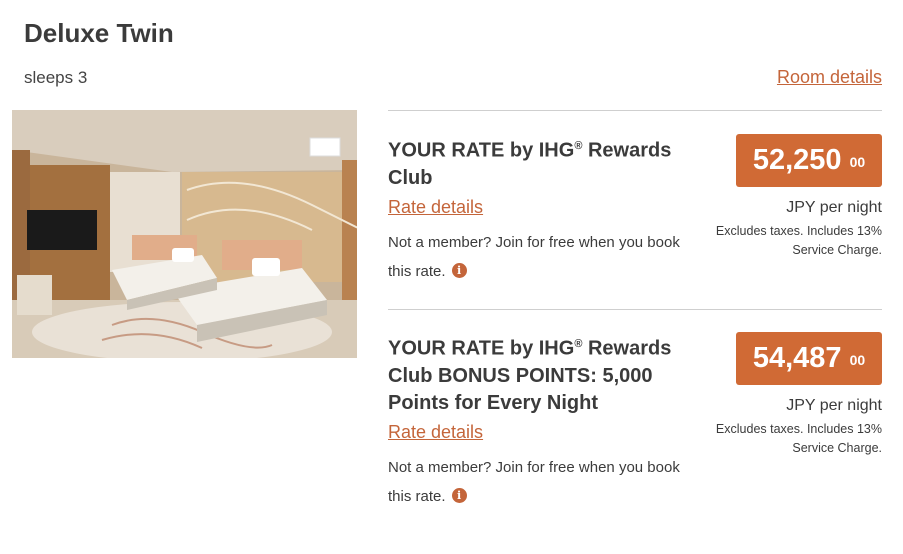  What do you see at coordinates (530, 164) in the screenshot?
I see `rate-name: YOUR RATE by IHG® Rewards Club` at bounding box center [530, 164].